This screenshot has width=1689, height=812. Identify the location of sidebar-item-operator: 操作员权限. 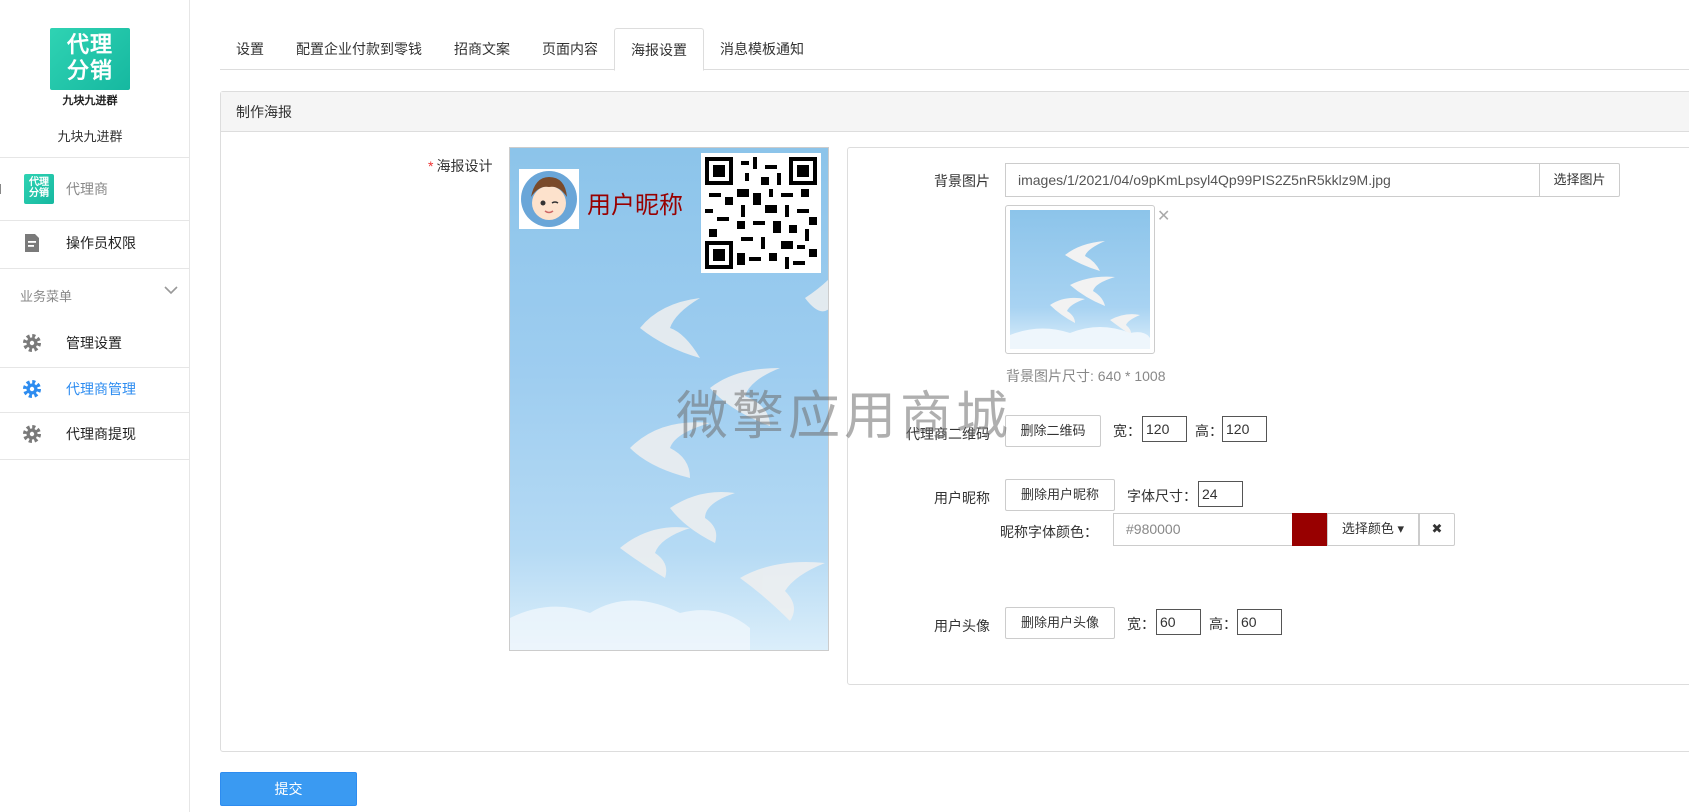
(95, 243).